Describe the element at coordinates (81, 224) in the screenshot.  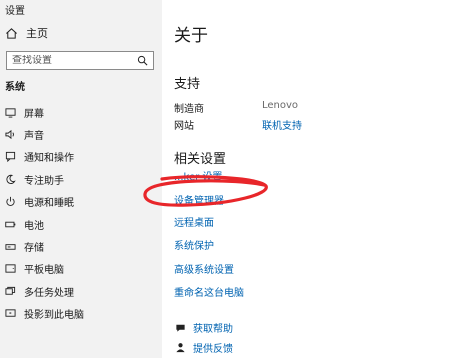
I see `sidebar-item-battery: 电池` at that location.